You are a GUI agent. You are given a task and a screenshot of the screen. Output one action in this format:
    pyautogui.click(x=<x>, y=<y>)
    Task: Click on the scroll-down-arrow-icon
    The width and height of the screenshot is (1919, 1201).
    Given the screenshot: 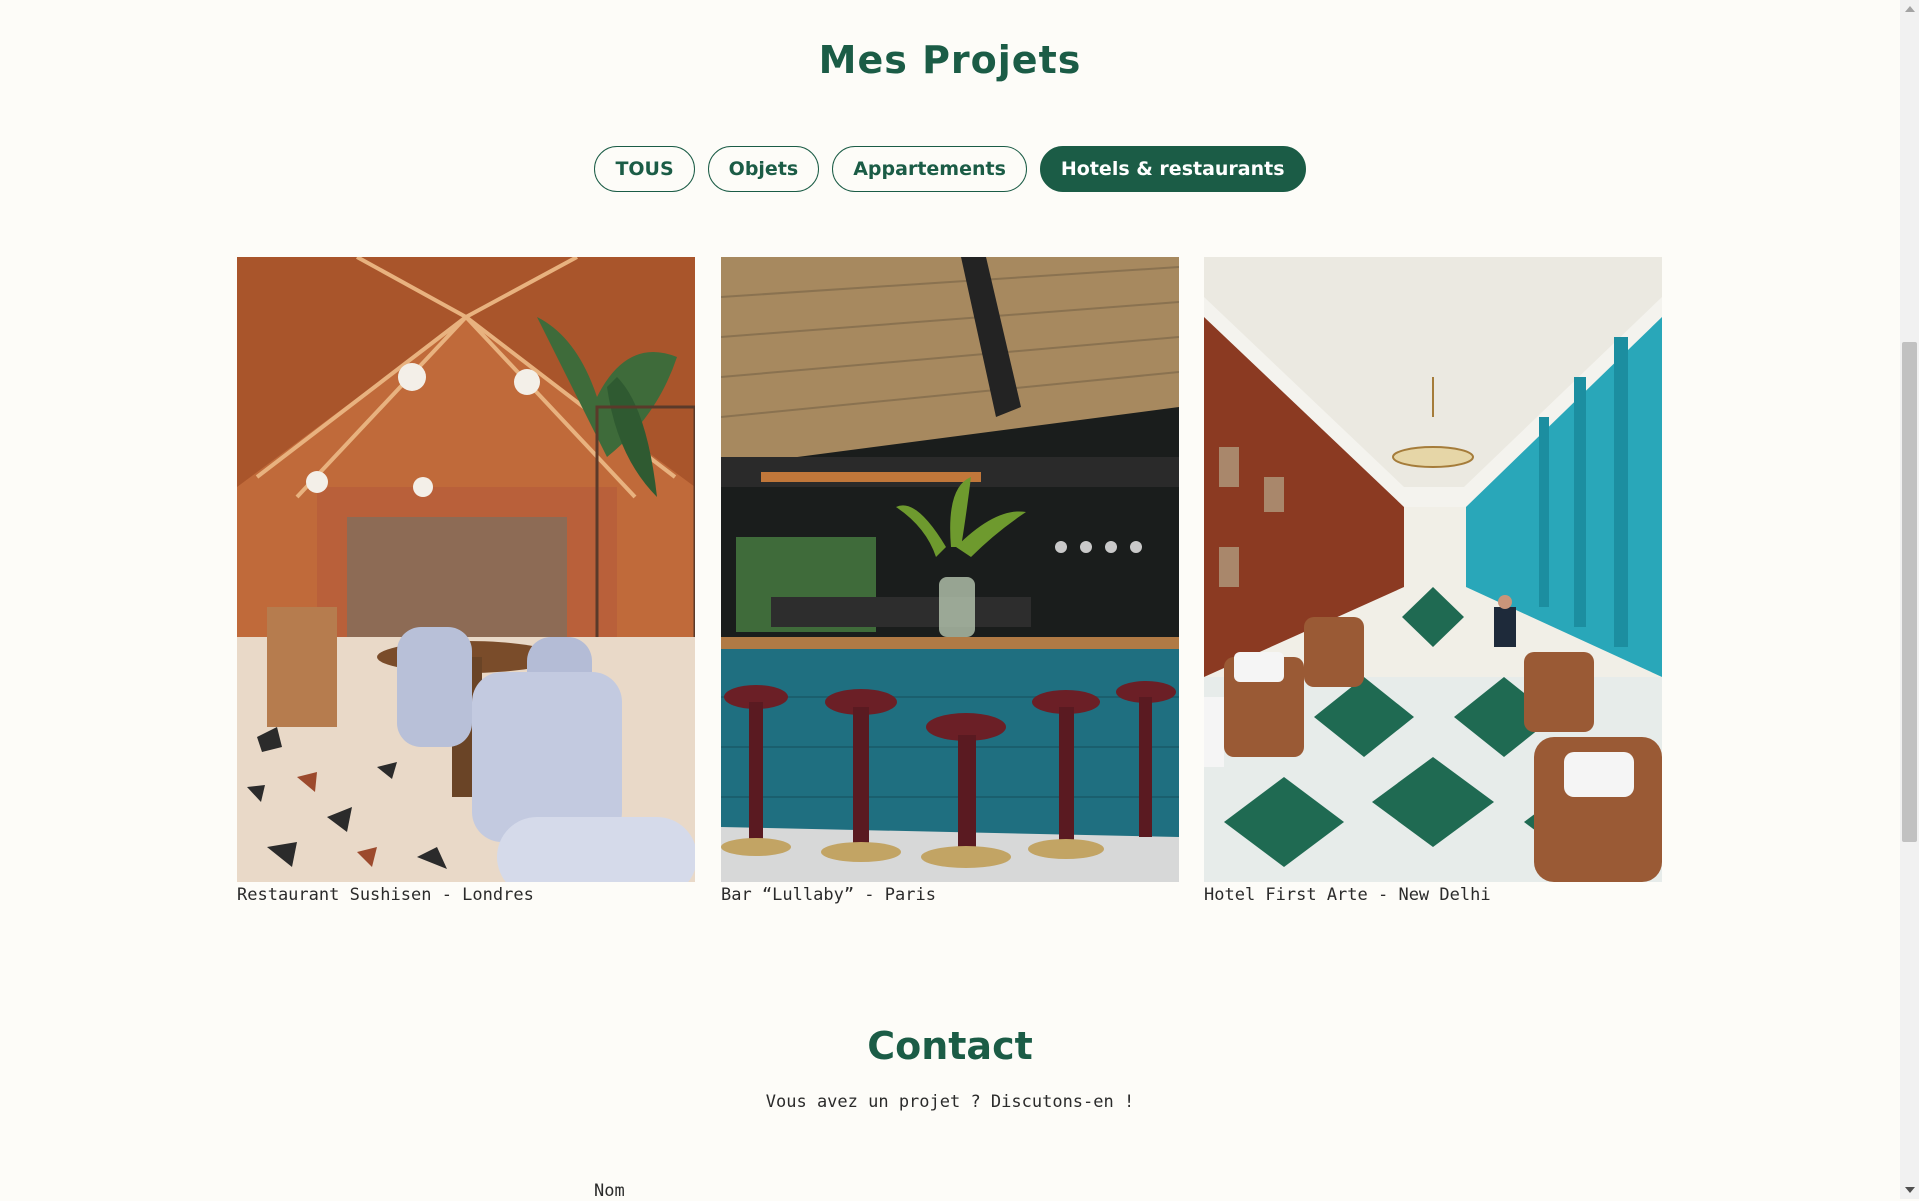 What is the action you would take?
    pyautogui.click(x=1910, y=1190)
    